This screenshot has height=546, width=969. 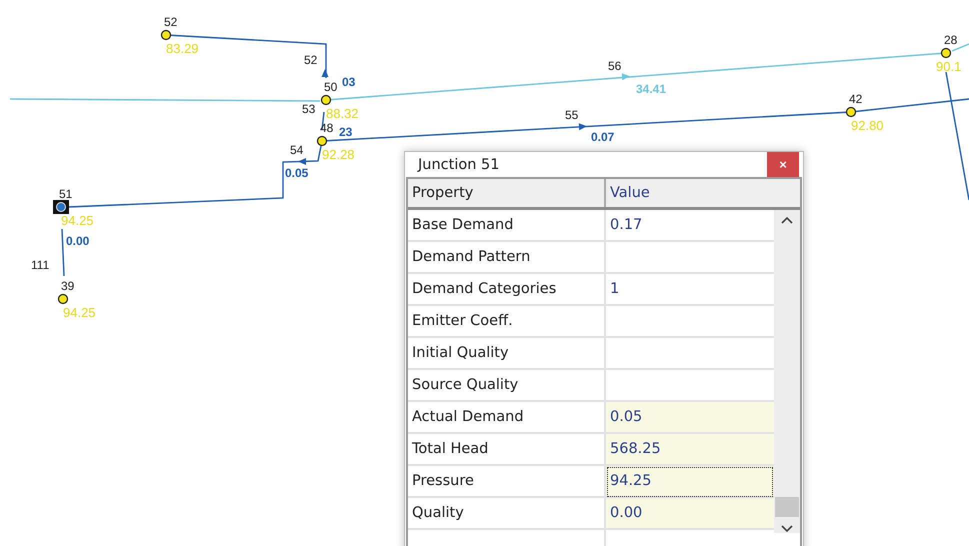 I want to click on property-cell: Base Demand, so click(x=507, y=226).